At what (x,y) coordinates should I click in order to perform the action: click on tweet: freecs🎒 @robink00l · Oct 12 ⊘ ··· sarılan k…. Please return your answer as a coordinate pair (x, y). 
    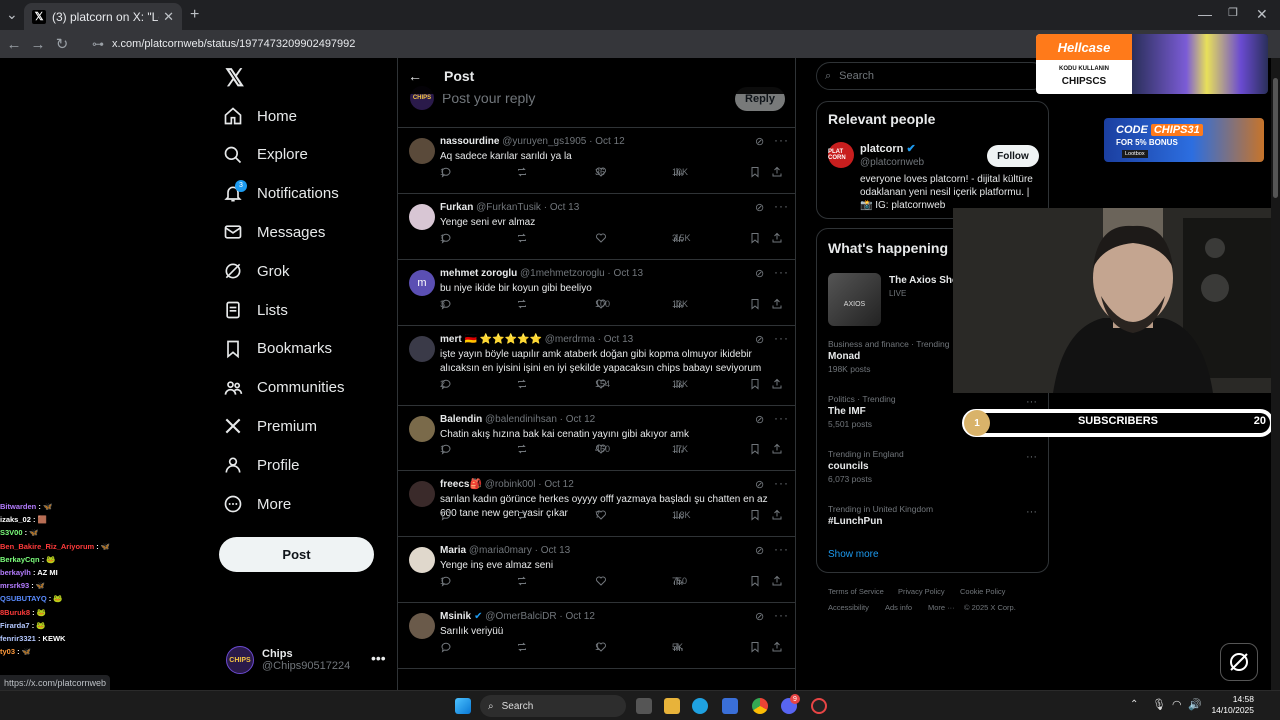
    Looking at the image, I should click on (596, 504).